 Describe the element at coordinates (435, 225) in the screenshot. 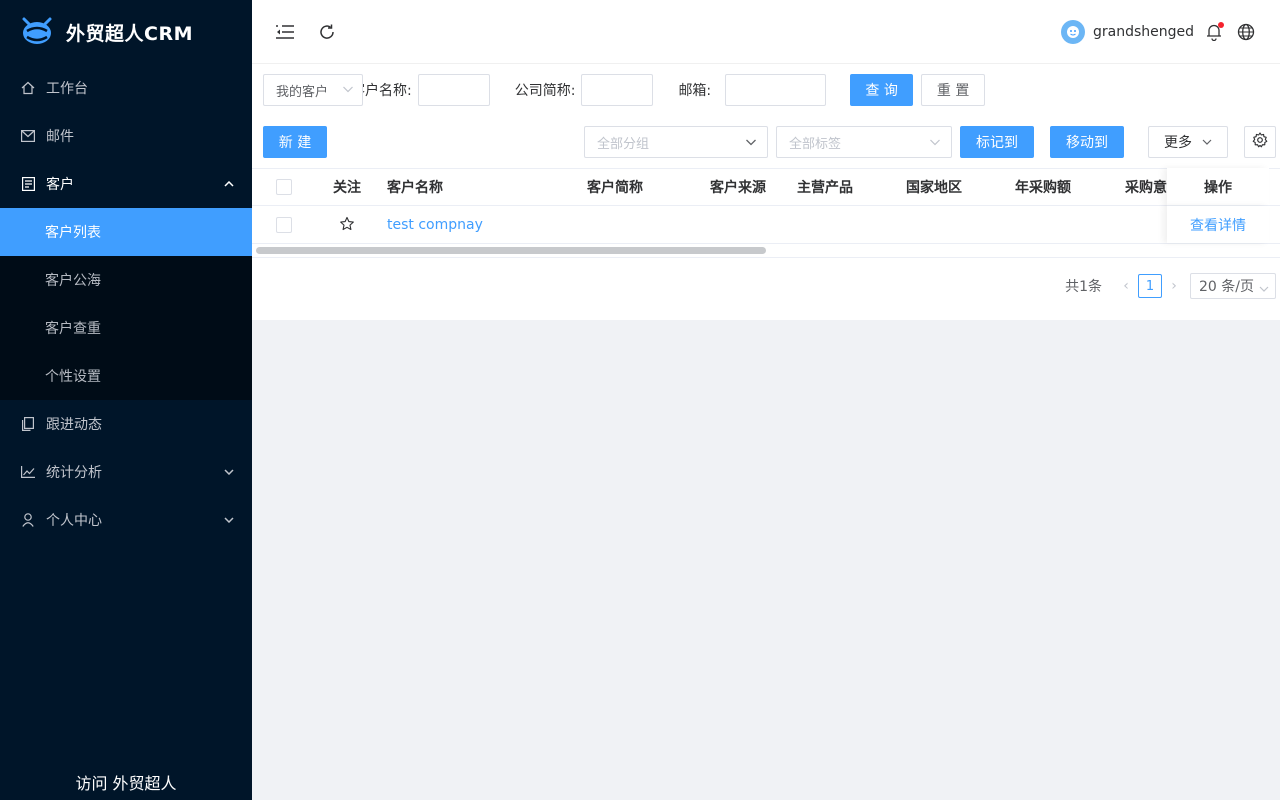

I see `customer-name-link: test compnay` at that location.